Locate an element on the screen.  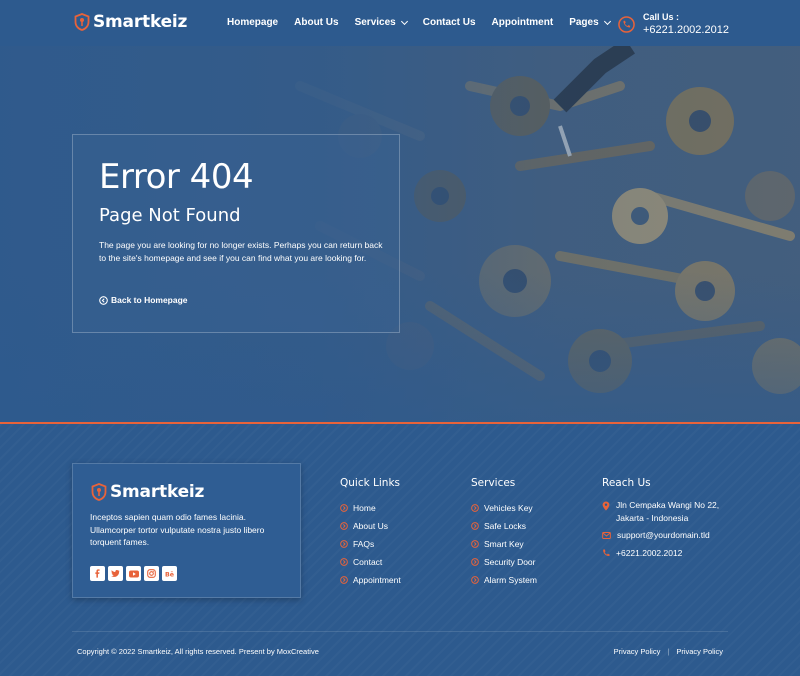
nav-item-contact-us: Contact Us is located at coordinates (449, 22).